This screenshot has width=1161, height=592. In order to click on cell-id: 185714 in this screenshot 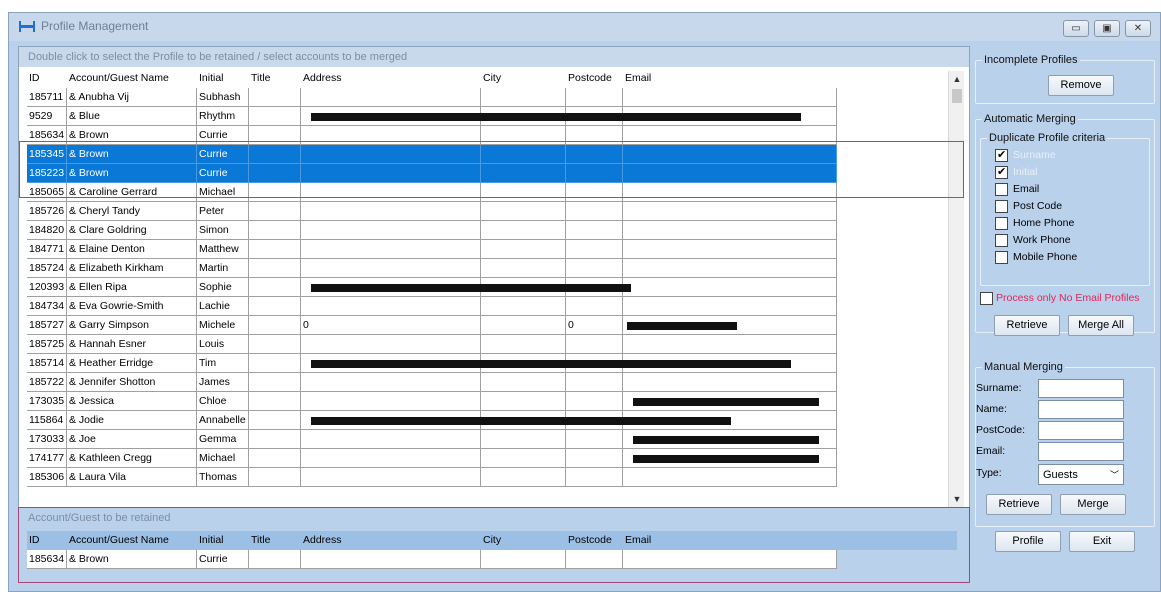, I will do `click(47, 363)`.